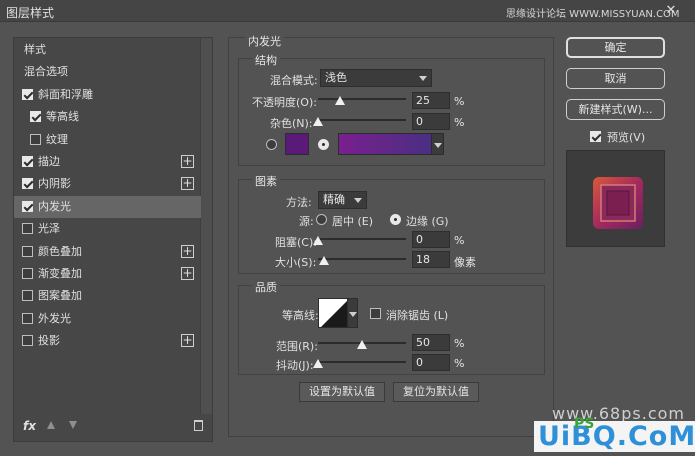 The width and height of the screenshot is (695, 456). Describe the element at coordinates (334, 199) in the screenshot. I see `method-value: 精确` at that location.